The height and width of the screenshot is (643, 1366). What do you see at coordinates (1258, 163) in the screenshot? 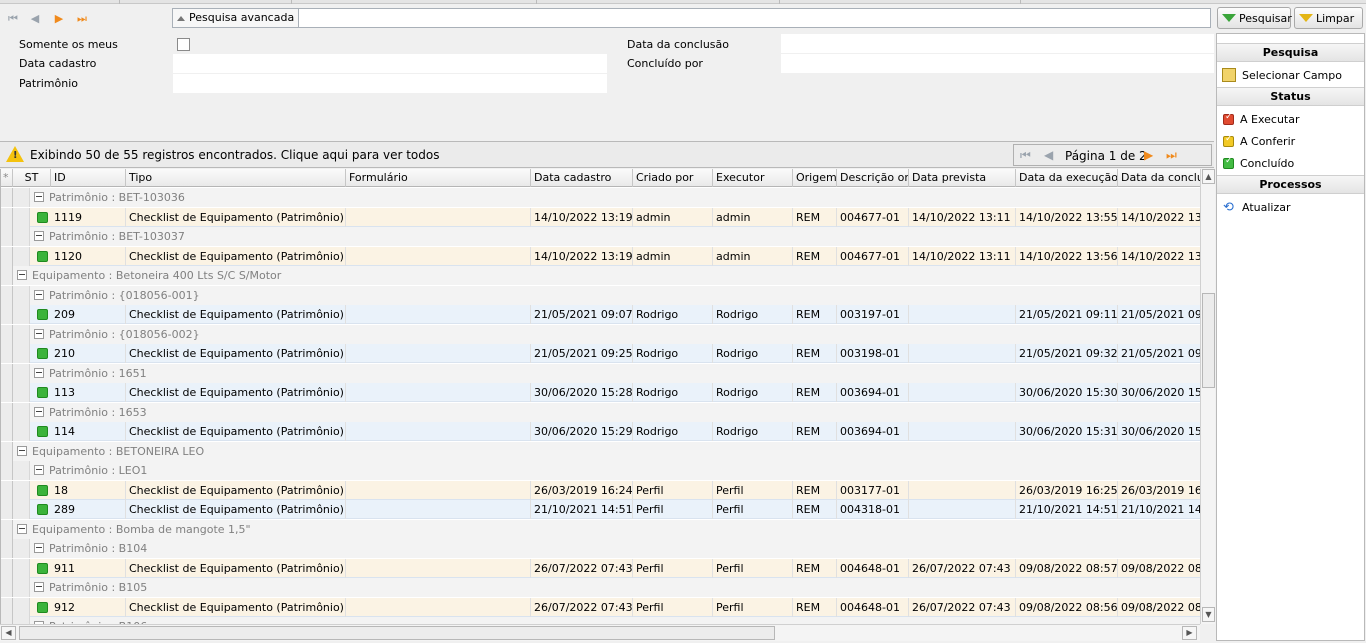
I see `status-completed-item: Concluído` at bounding box center [1258, 163].